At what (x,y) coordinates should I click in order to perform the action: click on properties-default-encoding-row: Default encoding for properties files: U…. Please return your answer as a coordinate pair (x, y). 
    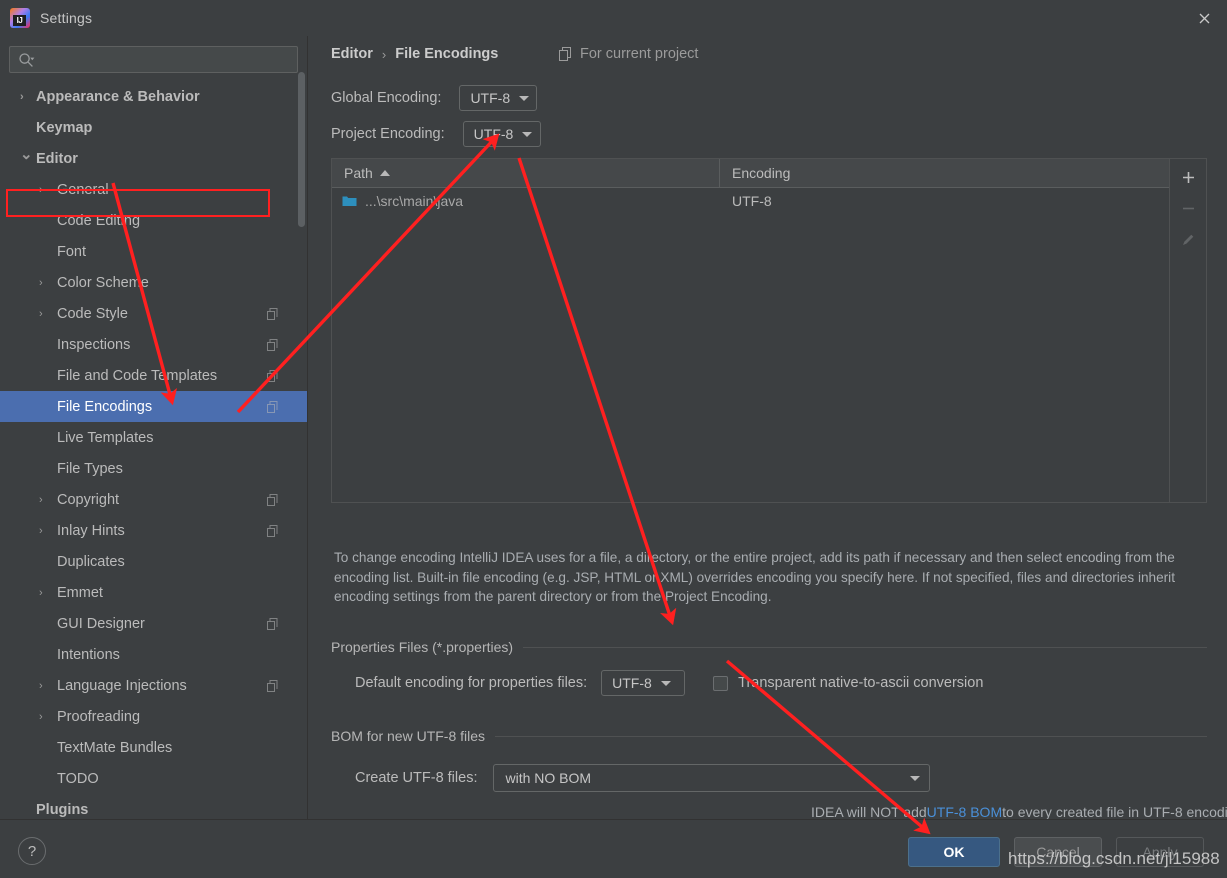
    Looking at the image, I should click on (669, 683).